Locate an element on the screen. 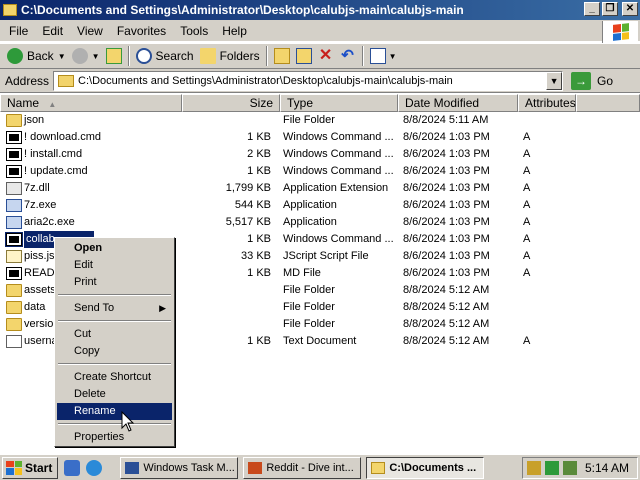  context-menu-send-to: Send To ▶ is located at coordinates (114, 308).